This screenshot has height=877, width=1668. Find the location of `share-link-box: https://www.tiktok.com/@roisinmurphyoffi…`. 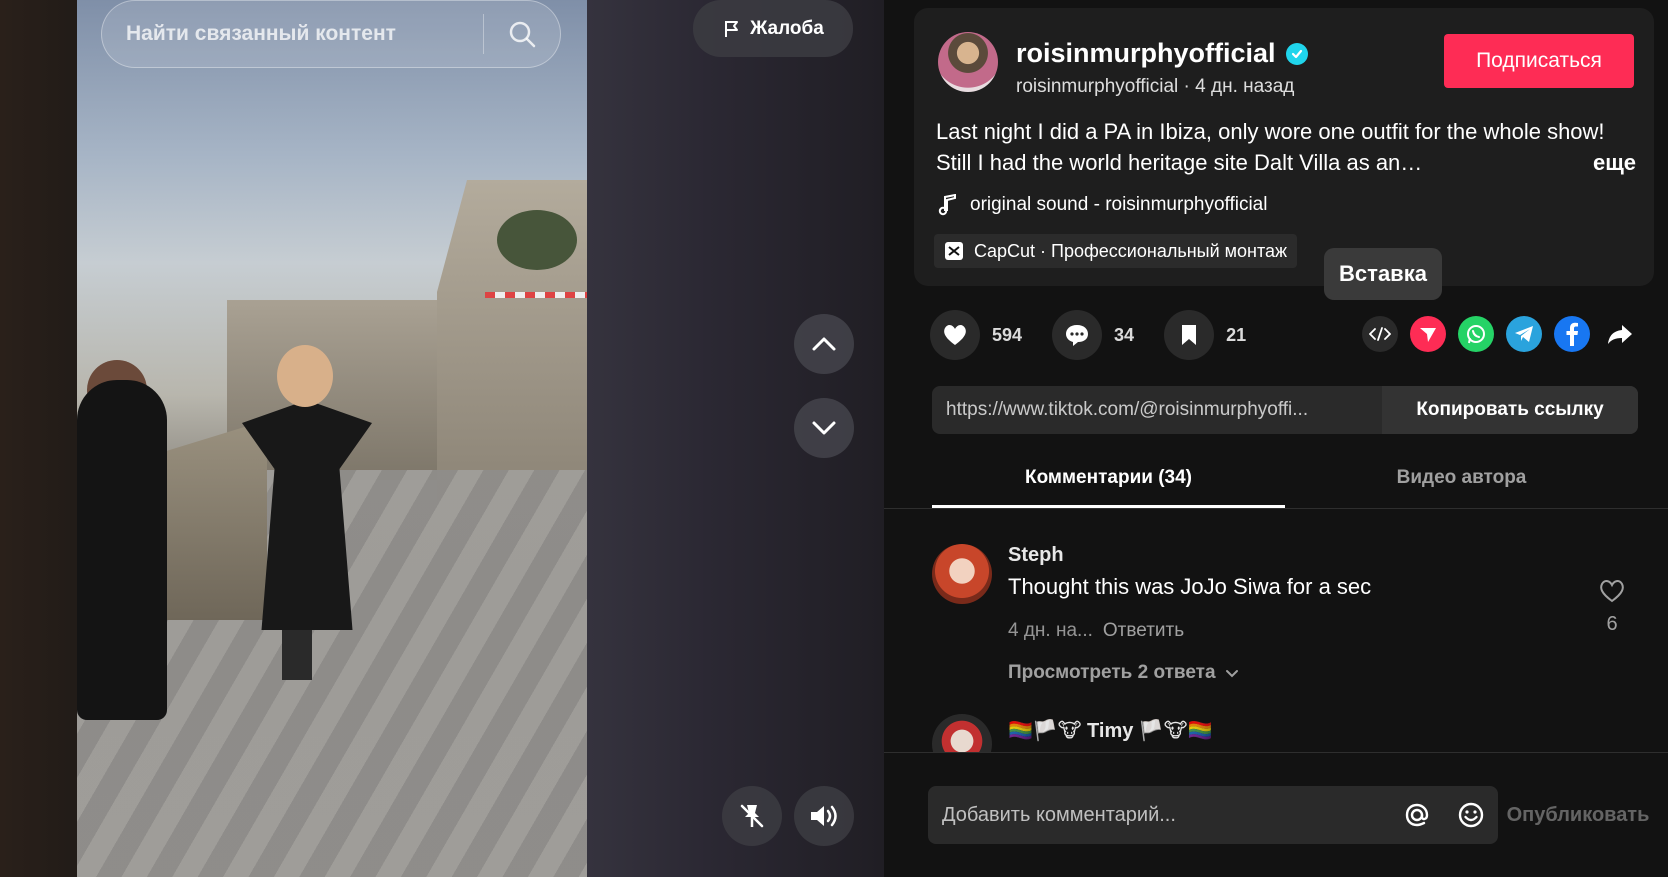

share-link-box: https://www.tiktok.com/@roisinmurphyoffi… is located at coordinates (1285, 410).